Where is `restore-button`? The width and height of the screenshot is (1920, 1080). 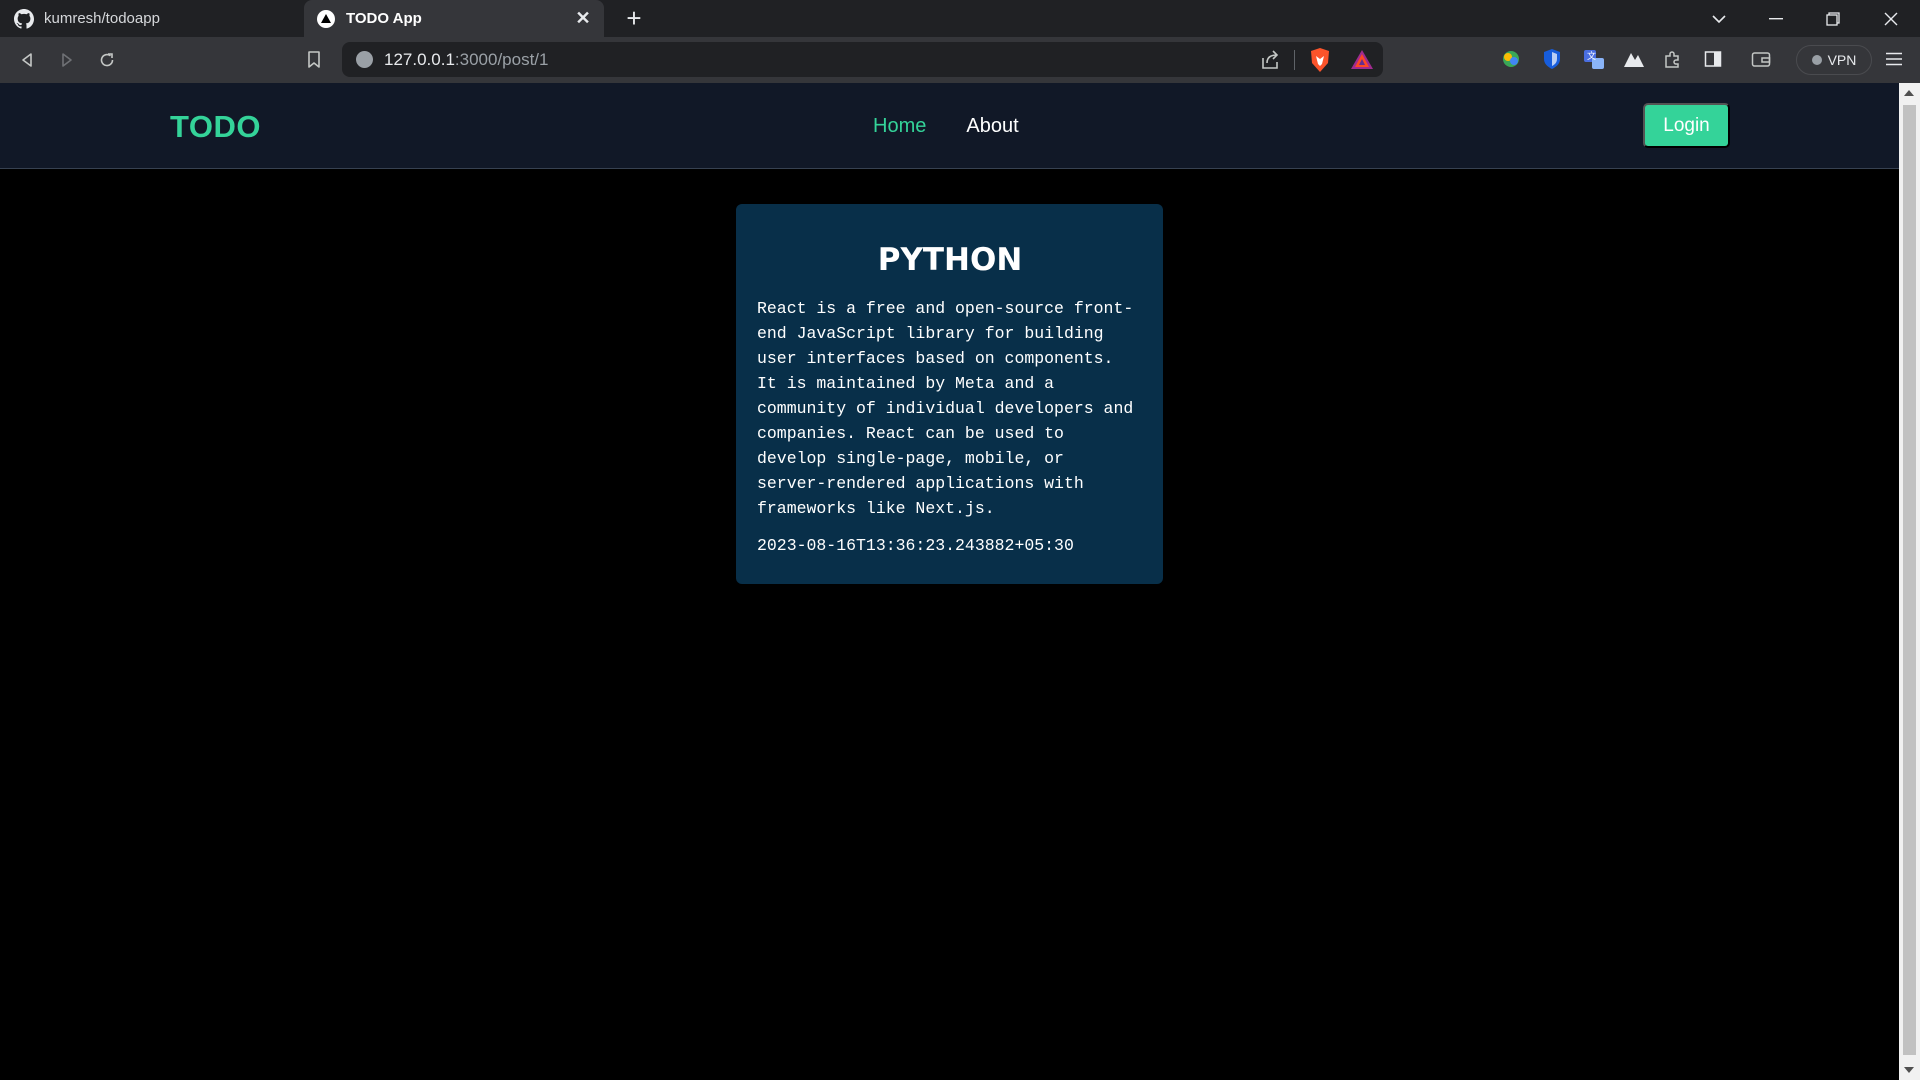 restore-button is located at coordinates (1833, 18).